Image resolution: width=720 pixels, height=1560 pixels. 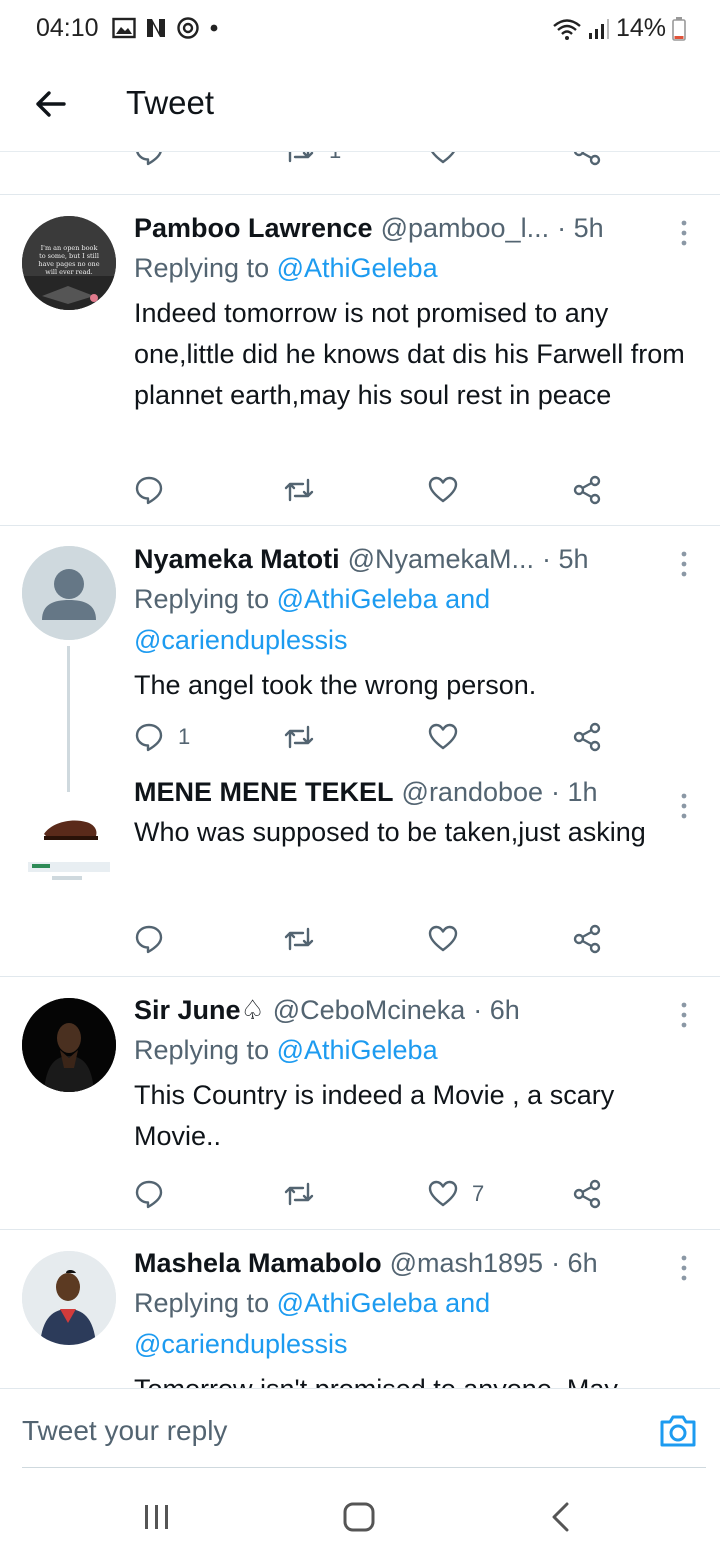 What do you see at coordinates (68, 272) in the screenshot?
I see `svg-text: will ever read.` at bounding box center [68, 272].